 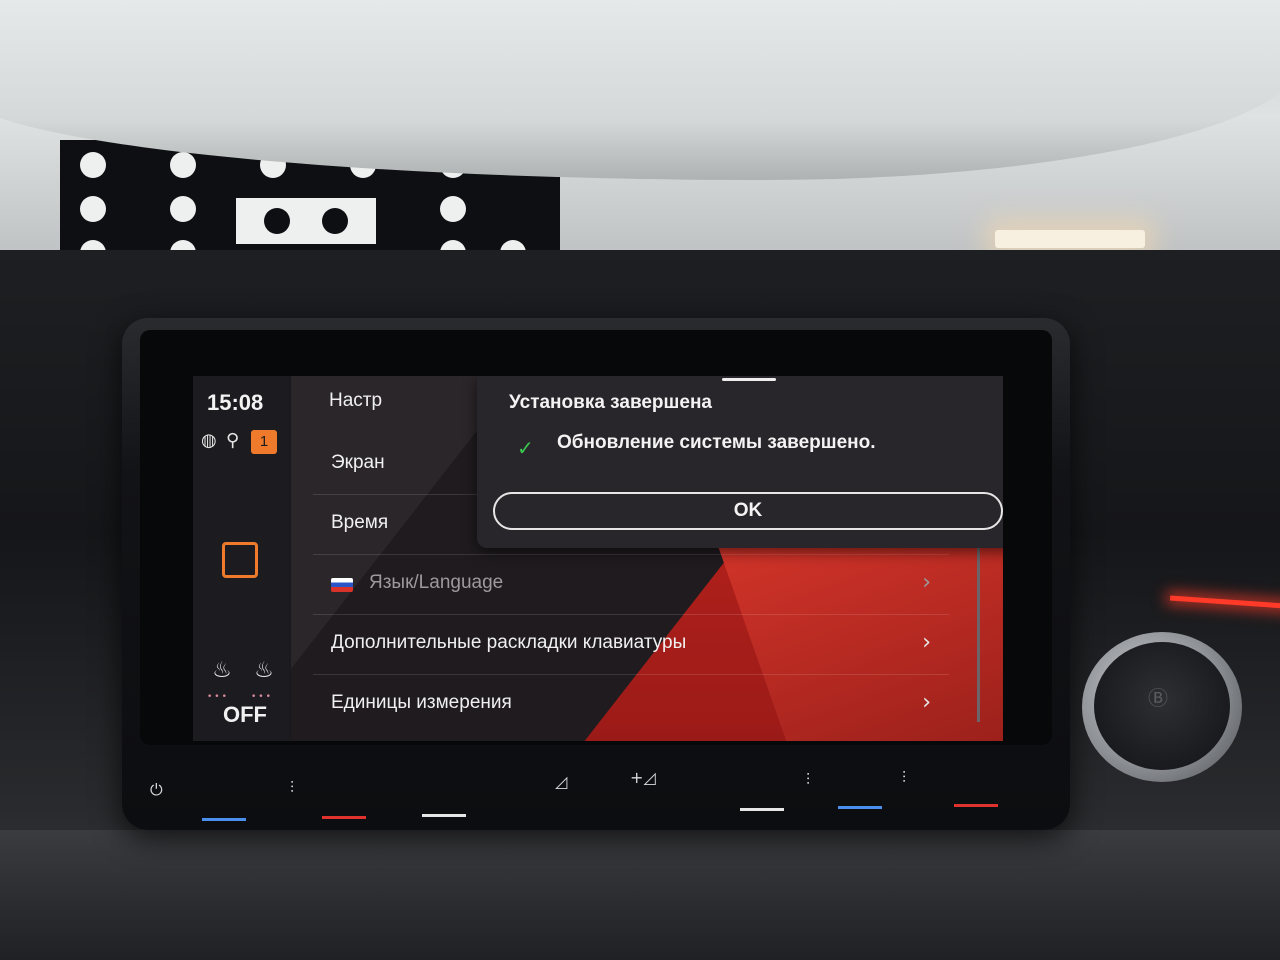 I want to click on user-icon: ⚲, so click(x=233, y=440).